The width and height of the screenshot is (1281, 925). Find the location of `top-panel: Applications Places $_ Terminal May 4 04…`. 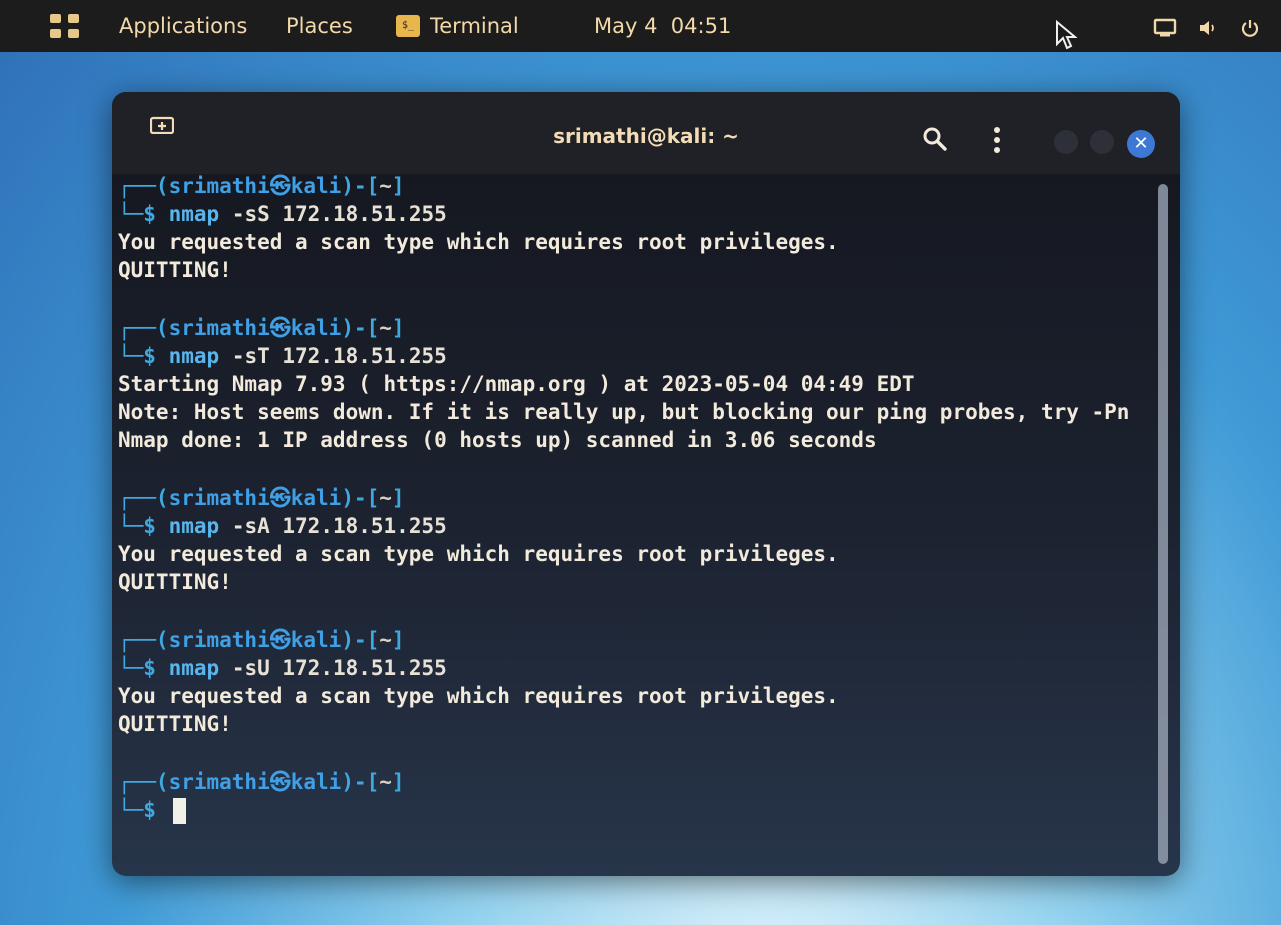

top-panel: Applications Places $_ Terminal May 4 04… is located at coordinates (640, 26).